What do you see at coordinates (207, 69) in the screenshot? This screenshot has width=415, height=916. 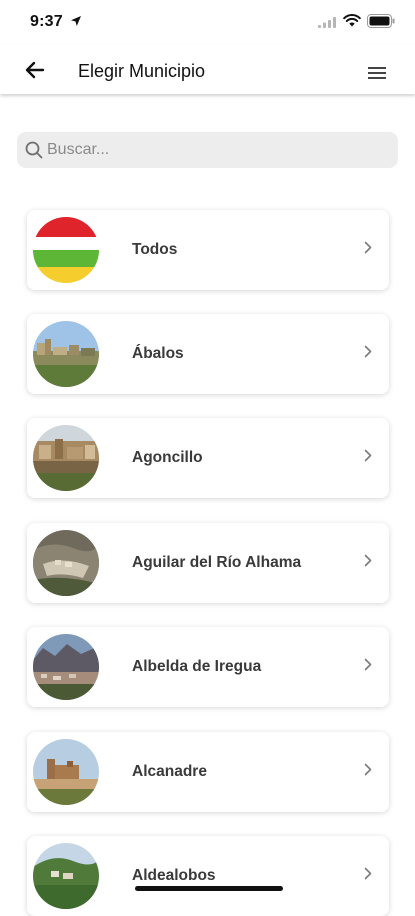 I see `app-header: Elegir Municipio` at bounding box center [207, 69].